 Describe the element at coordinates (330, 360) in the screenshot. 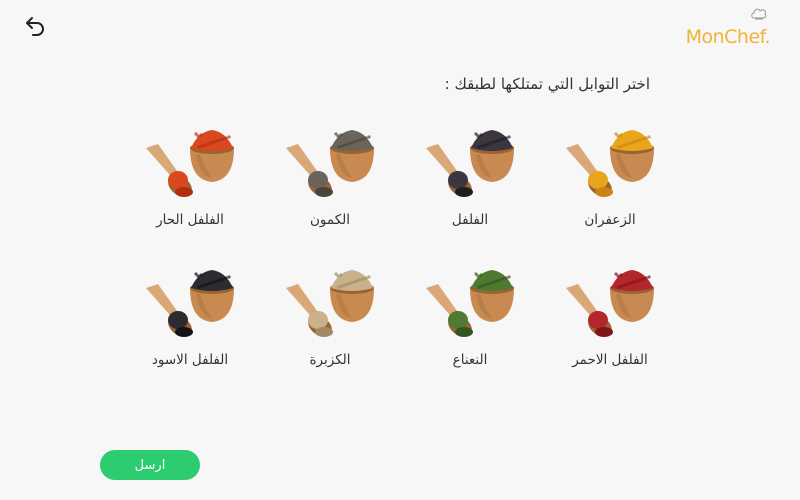

I see `spice-label: الكزبرة` at that location.